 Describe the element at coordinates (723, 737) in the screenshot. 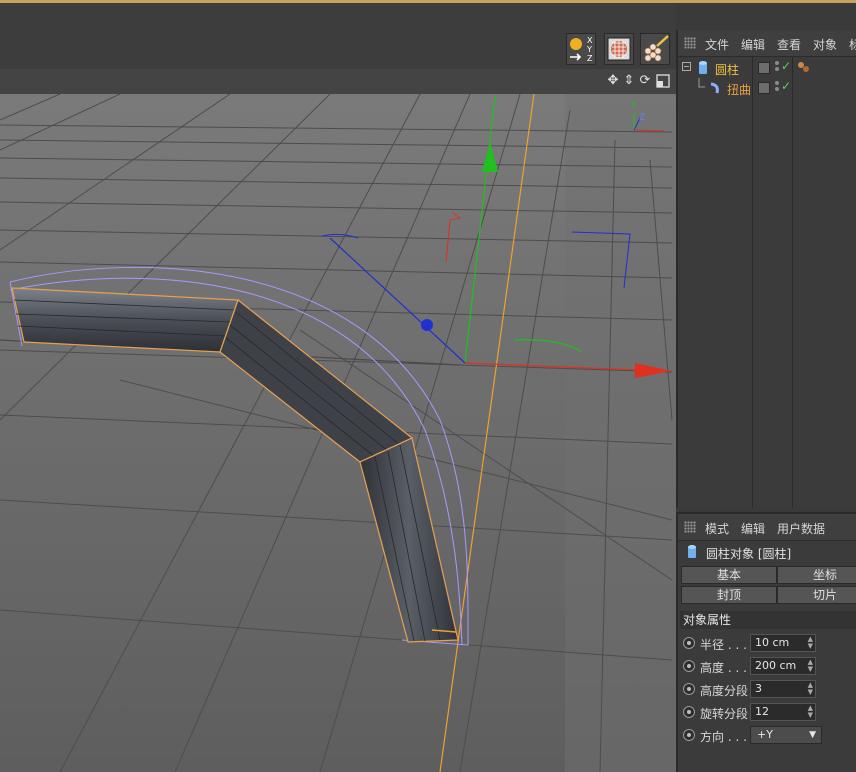

I see `param-label: 方向 . . .` at that location.